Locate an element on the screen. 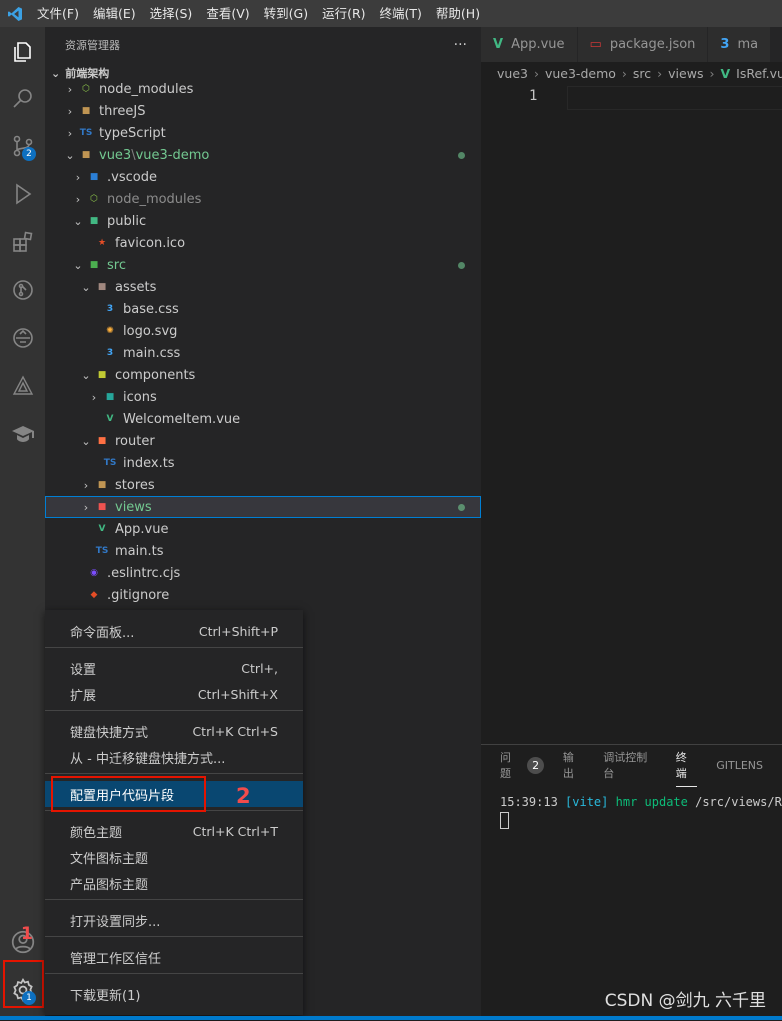 Image resolution: width=782 pixels, height=1021 pixels. more-actions-button: ··· is located at coordinates (460, 45).